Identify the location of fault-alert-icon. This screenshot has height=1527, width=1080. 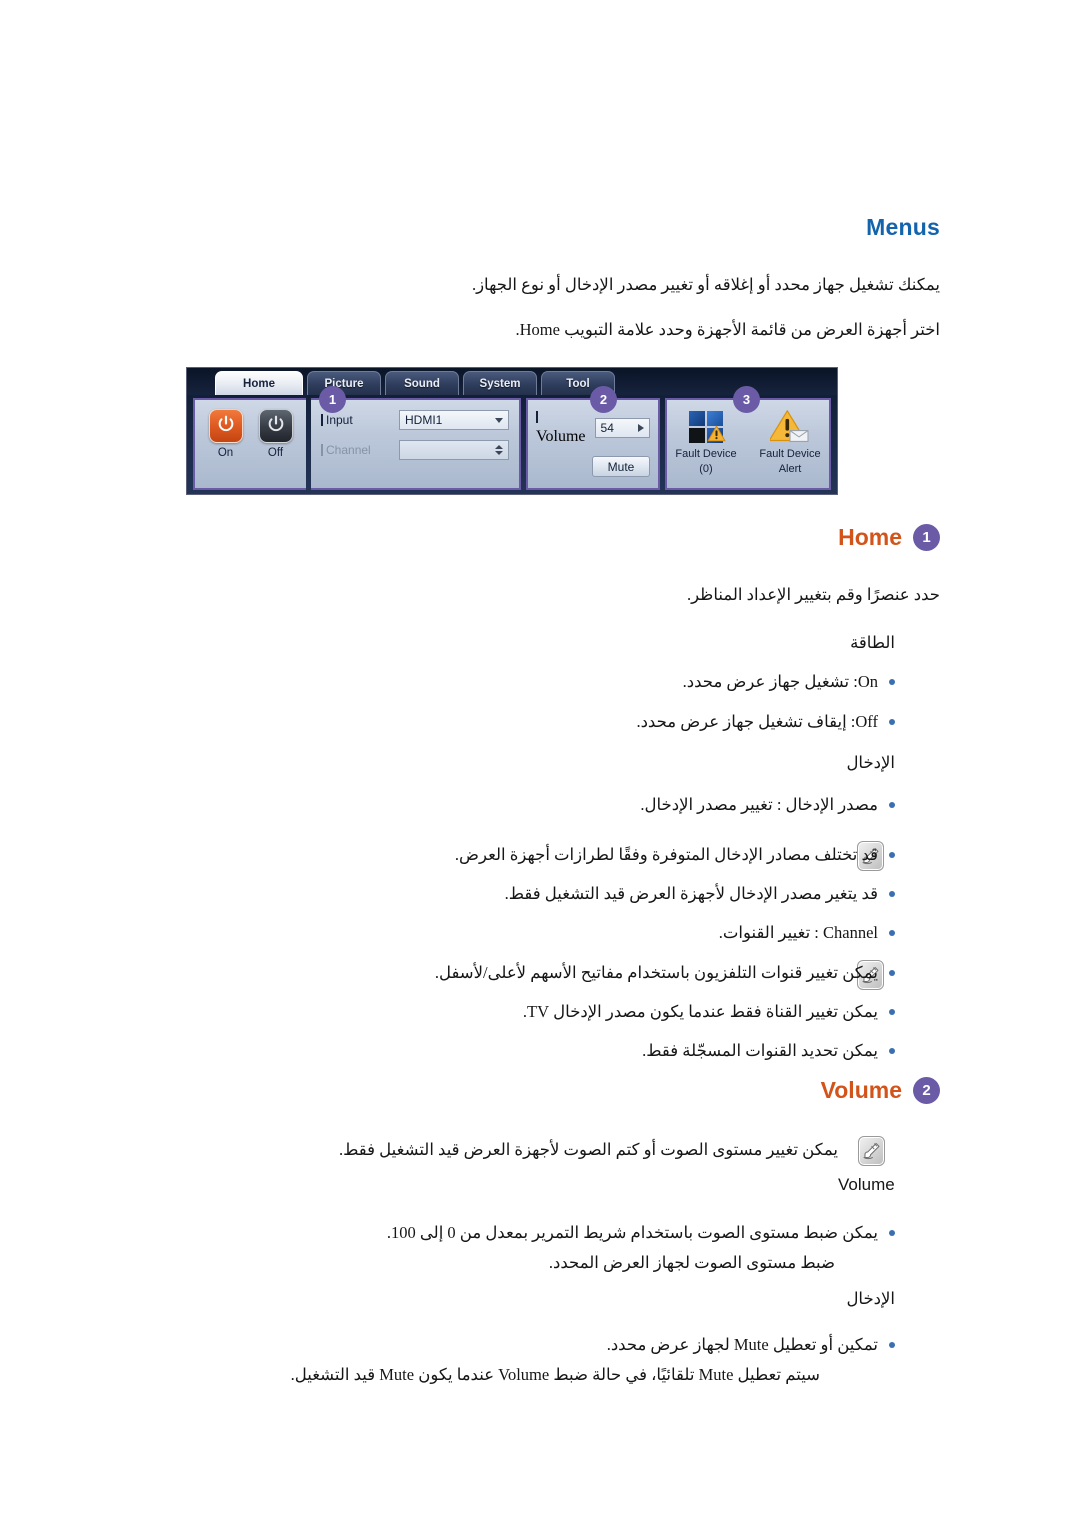
(790, 427).